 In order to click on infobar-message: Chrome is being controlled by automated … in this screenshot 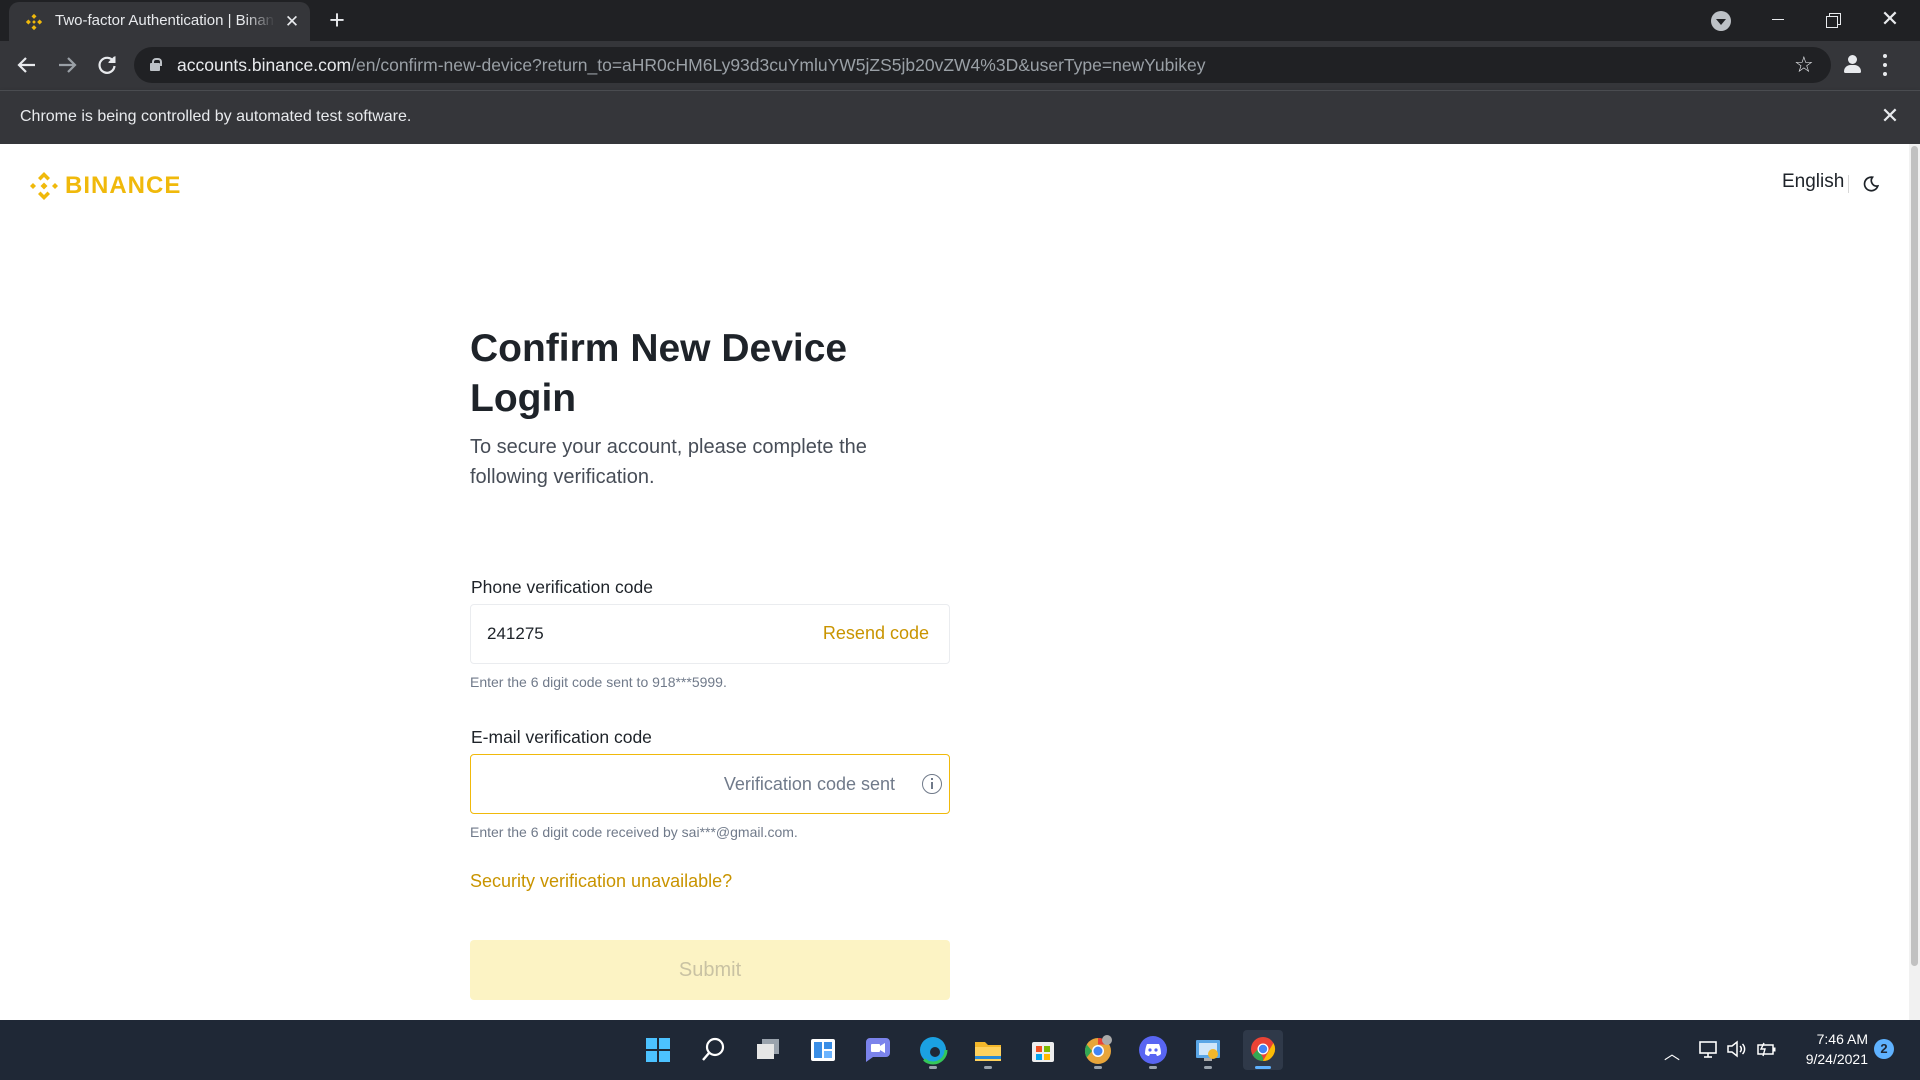, I will do `click(216, 116)`.